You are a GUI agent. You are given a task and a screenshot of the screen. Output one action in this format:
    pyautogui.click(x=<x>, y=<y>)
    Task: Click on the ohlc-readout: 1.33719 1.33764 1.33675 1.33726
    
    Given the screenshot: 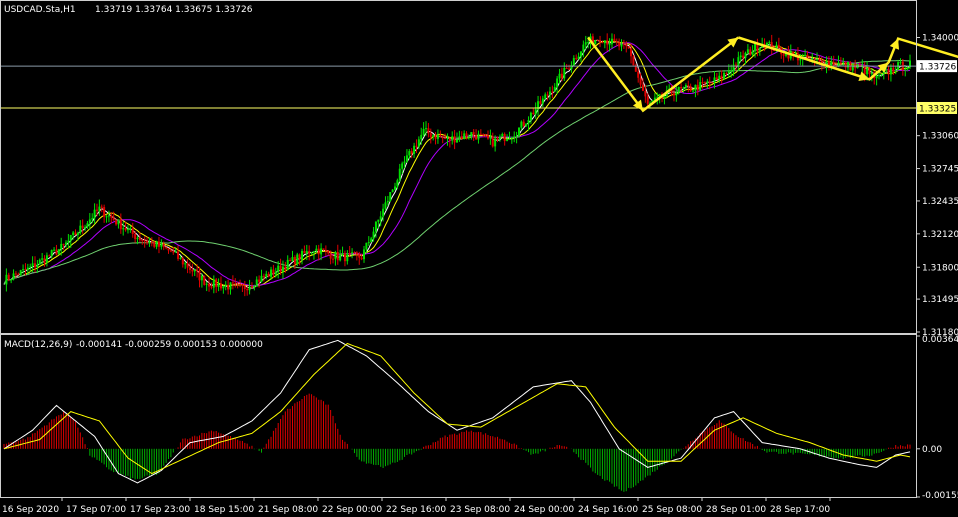 What is the action you would take?
    pyautogui.click(x=174, y=10)
    